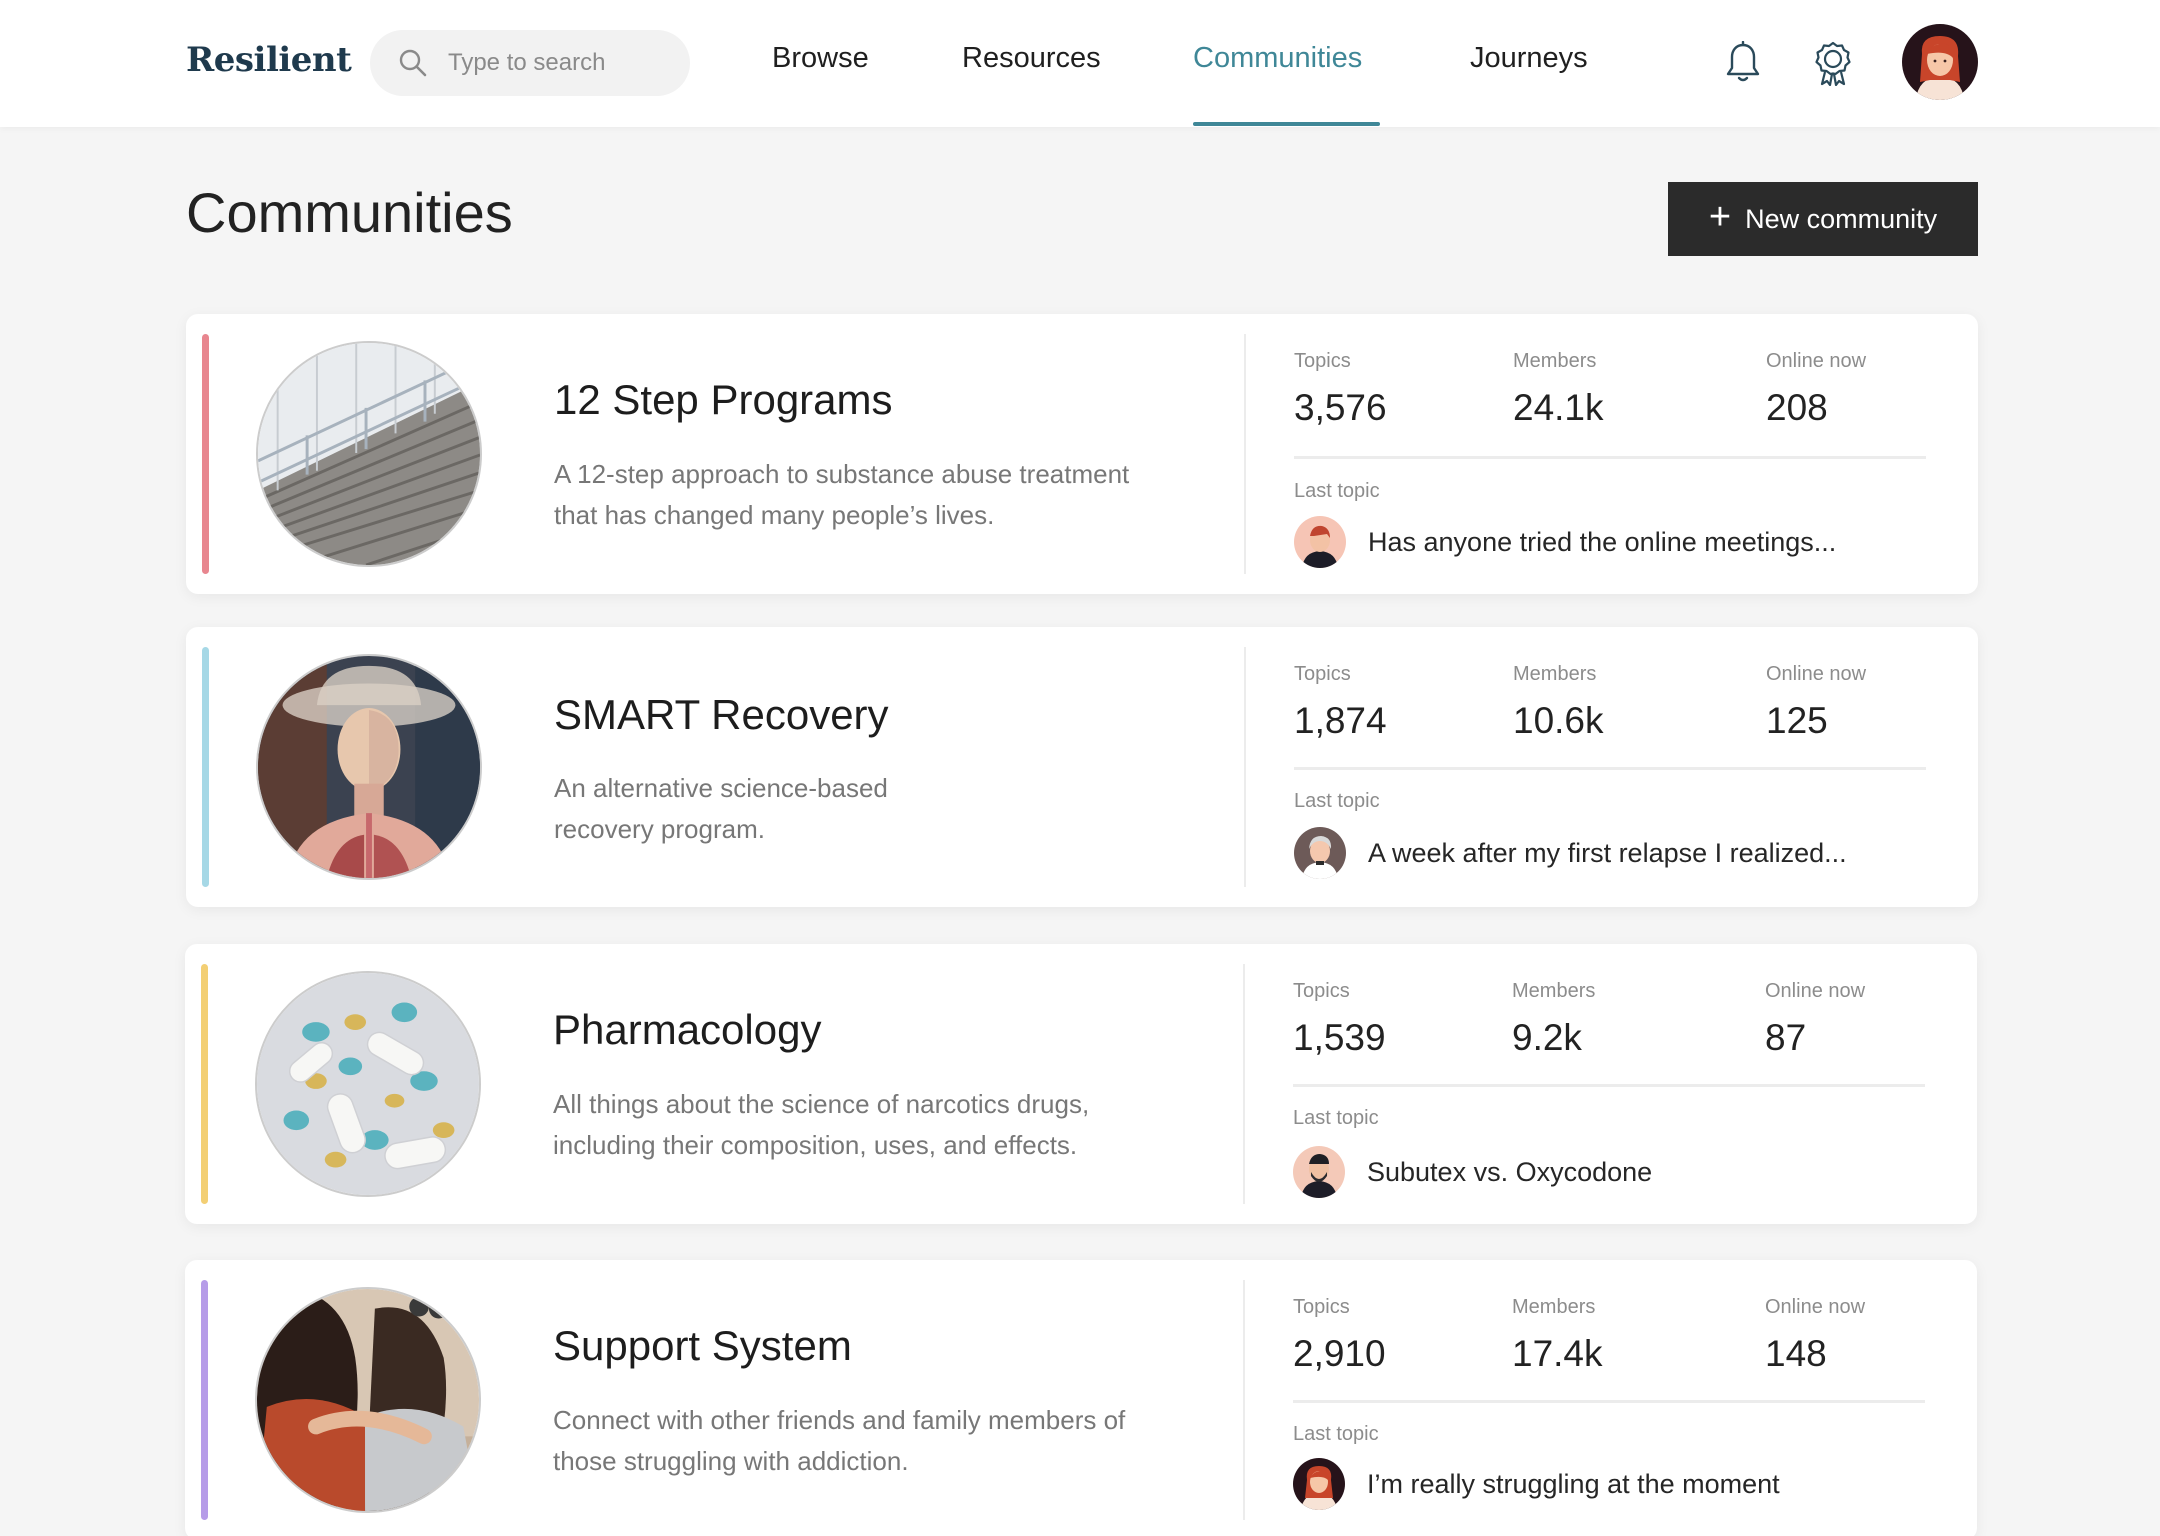 This screenshot has height=1536, width=2160. I want to click on bell-icon, so click(1743, 61).